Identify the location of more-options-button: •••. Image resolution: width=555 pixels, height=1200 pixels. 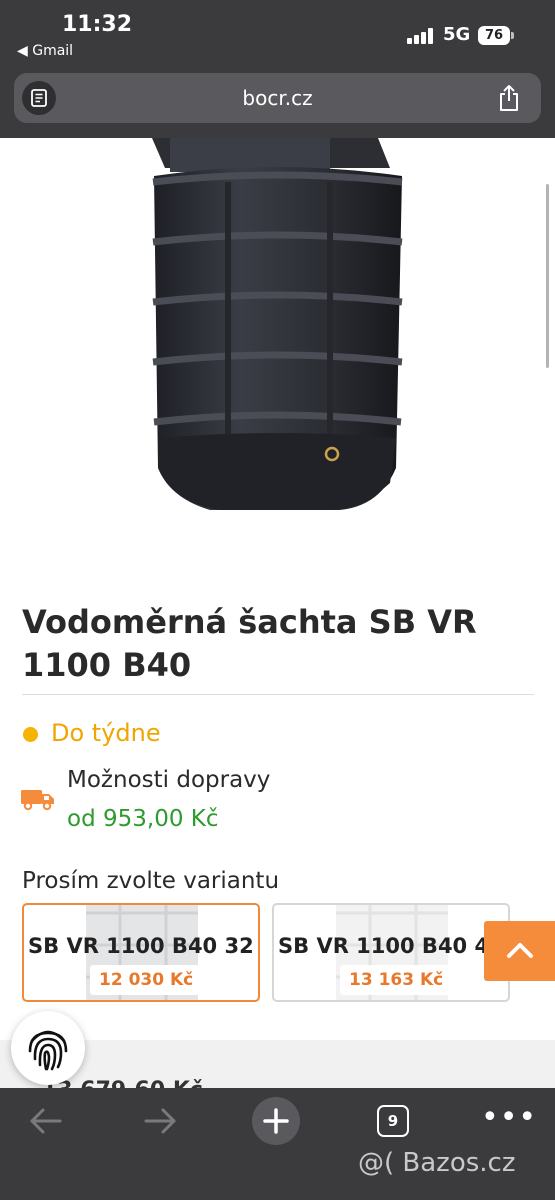
(509, 1118).